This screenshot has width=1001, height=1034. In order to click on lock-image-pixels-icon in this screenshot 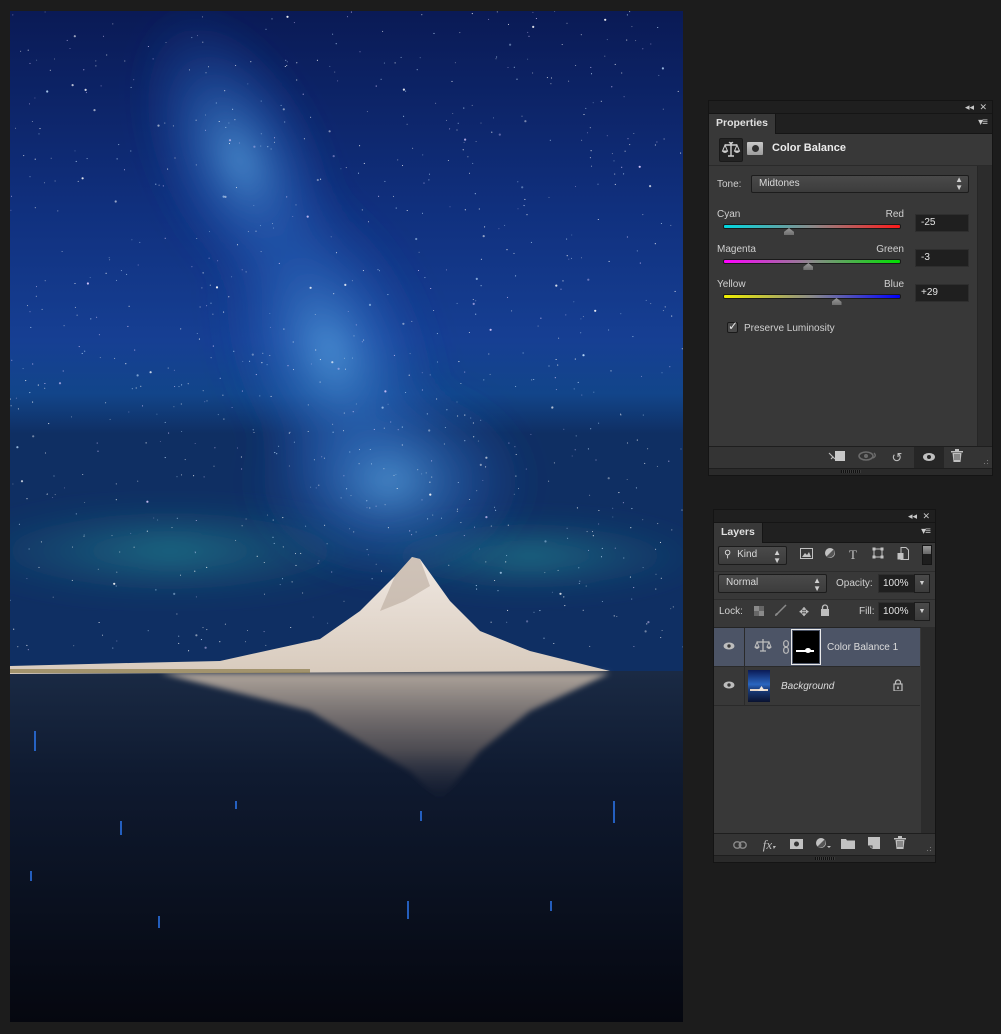, I will do `click(781, 612)`.